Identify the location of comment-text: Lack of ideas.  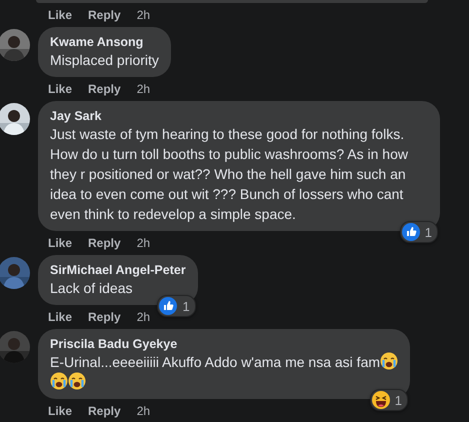
(92, 288).